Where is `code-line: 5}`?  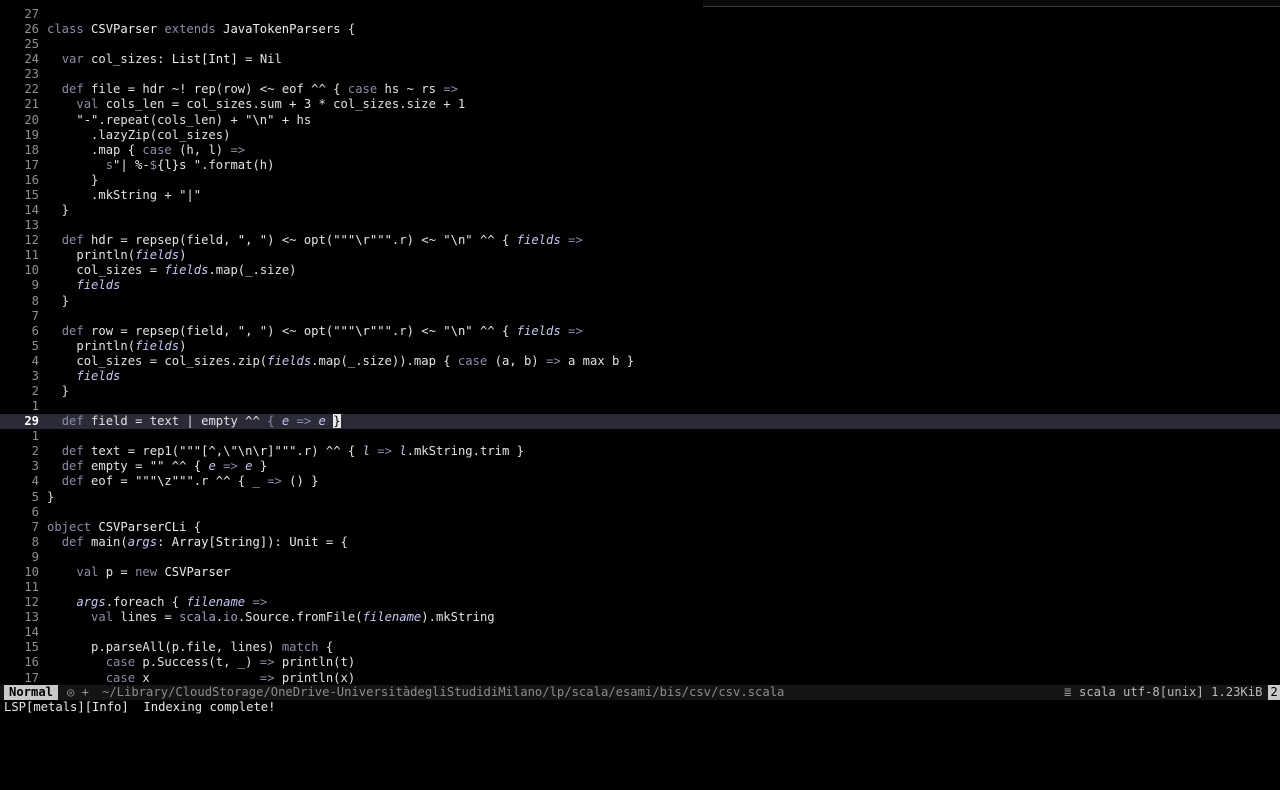 code-line: 5} is located at coordinates (640, 497).